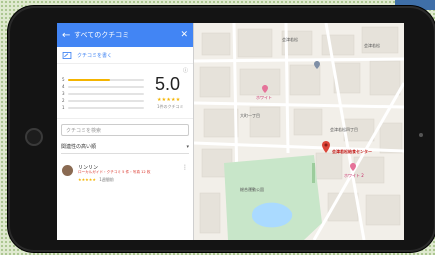 The height and width of the screenshot is (255, 435). Describe the element at coordinates (125, 147) in the screenshot. I see `sort-dropdown: 関連性の高い順 ▾` at that location.